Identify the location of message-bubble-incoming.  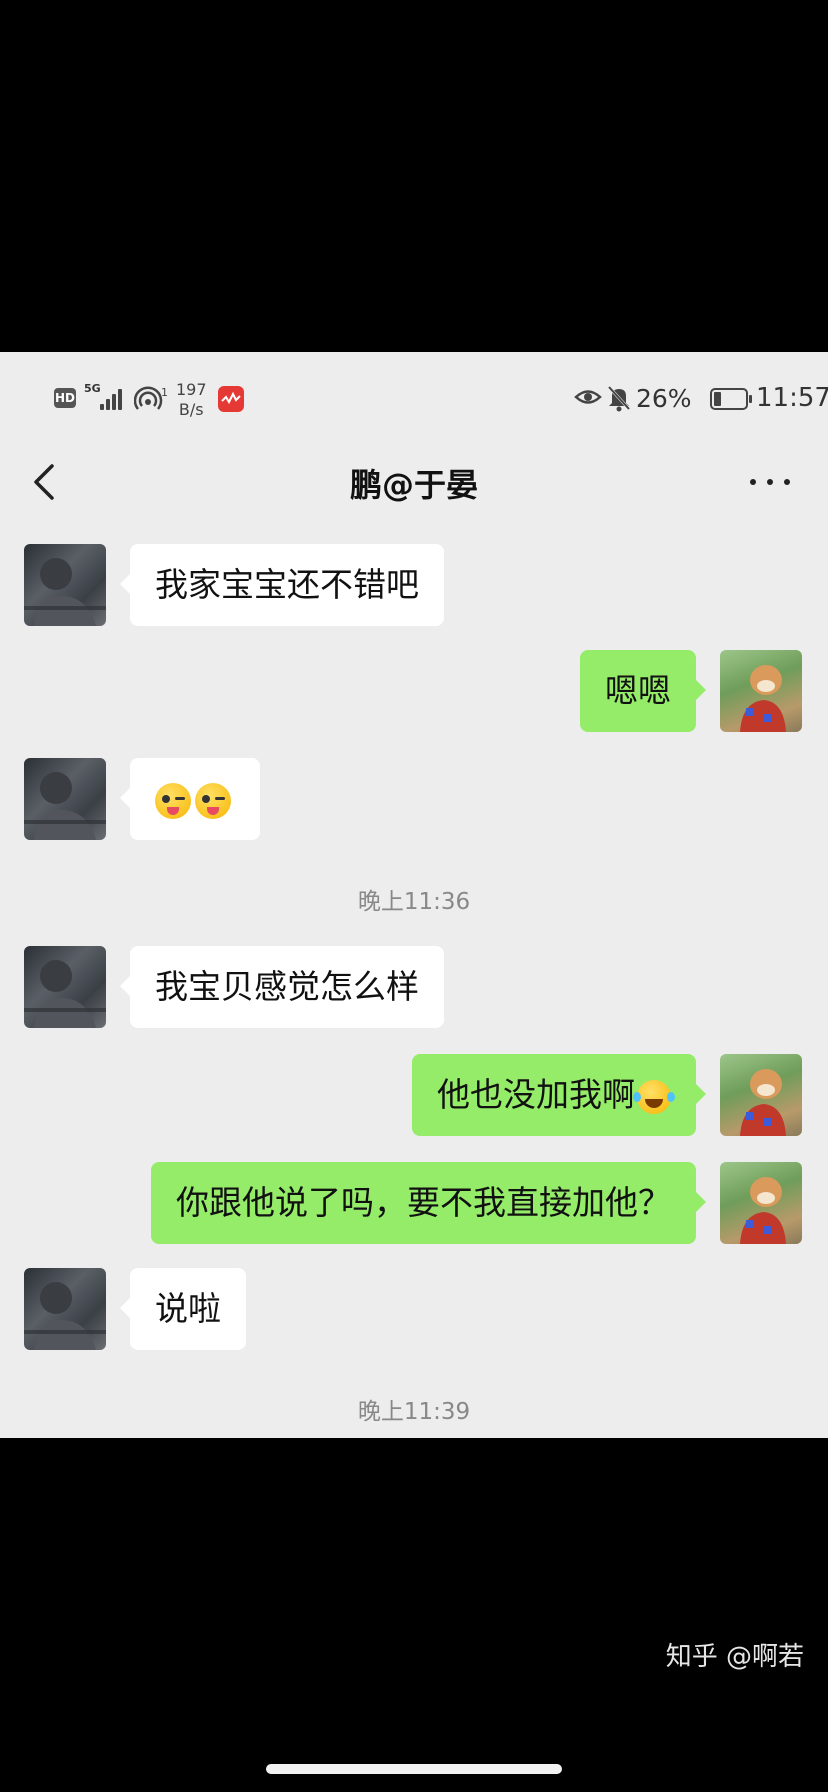
(190, 799).